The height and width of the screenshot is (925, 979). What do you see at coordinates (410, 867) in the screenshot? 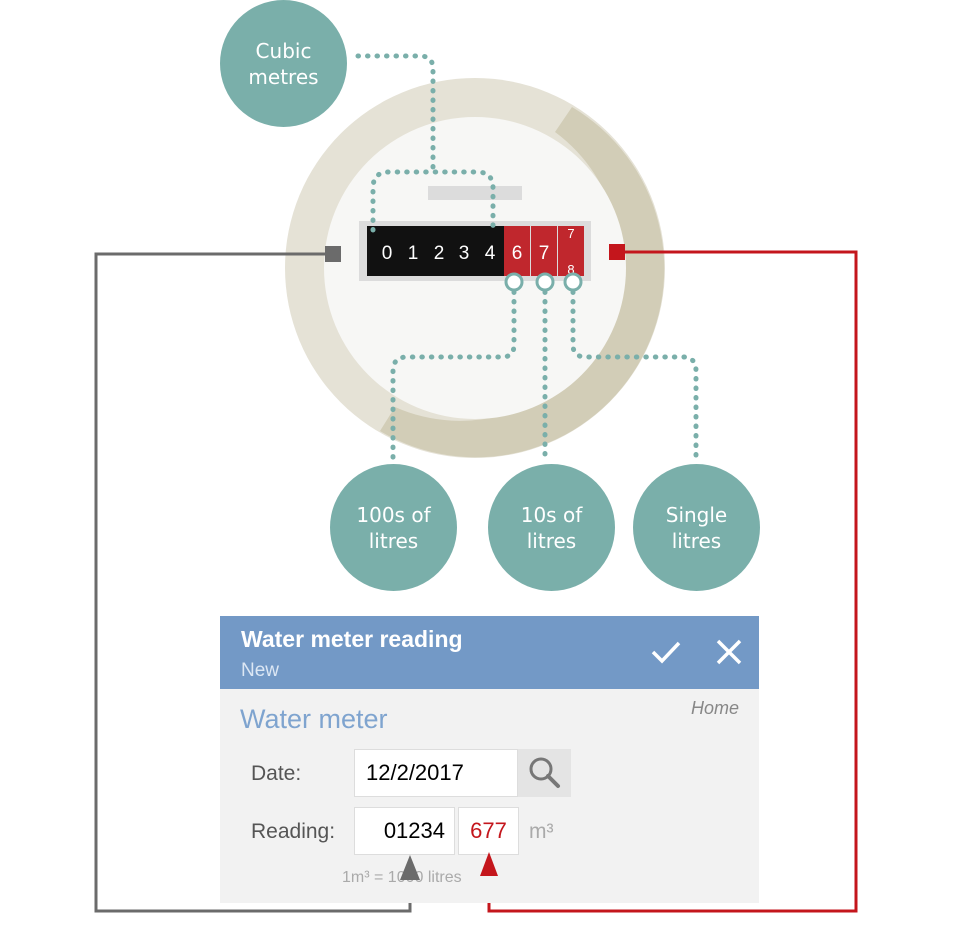
I see `gray-arrowhead` at bounding box center [410, 867].